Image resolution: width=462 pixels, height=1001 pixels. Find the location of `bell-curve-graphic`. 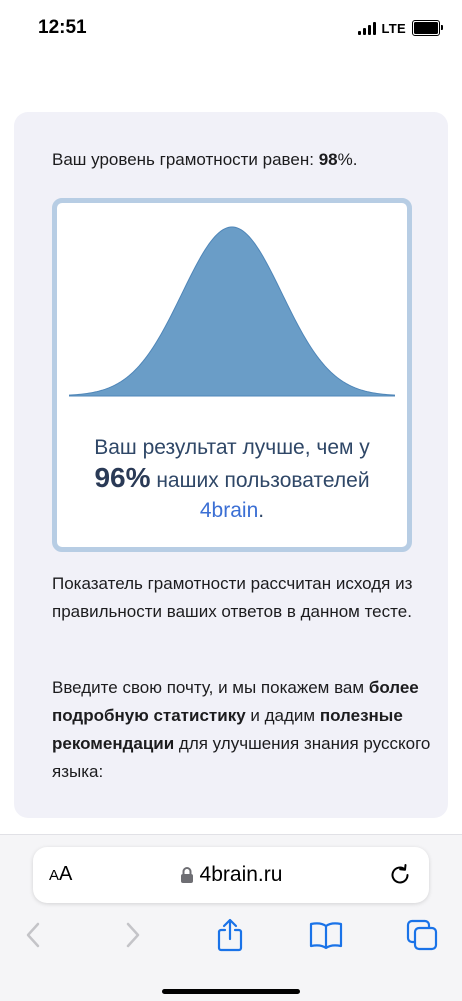

bell-curve-graphic is located at coordinates (232, 311).